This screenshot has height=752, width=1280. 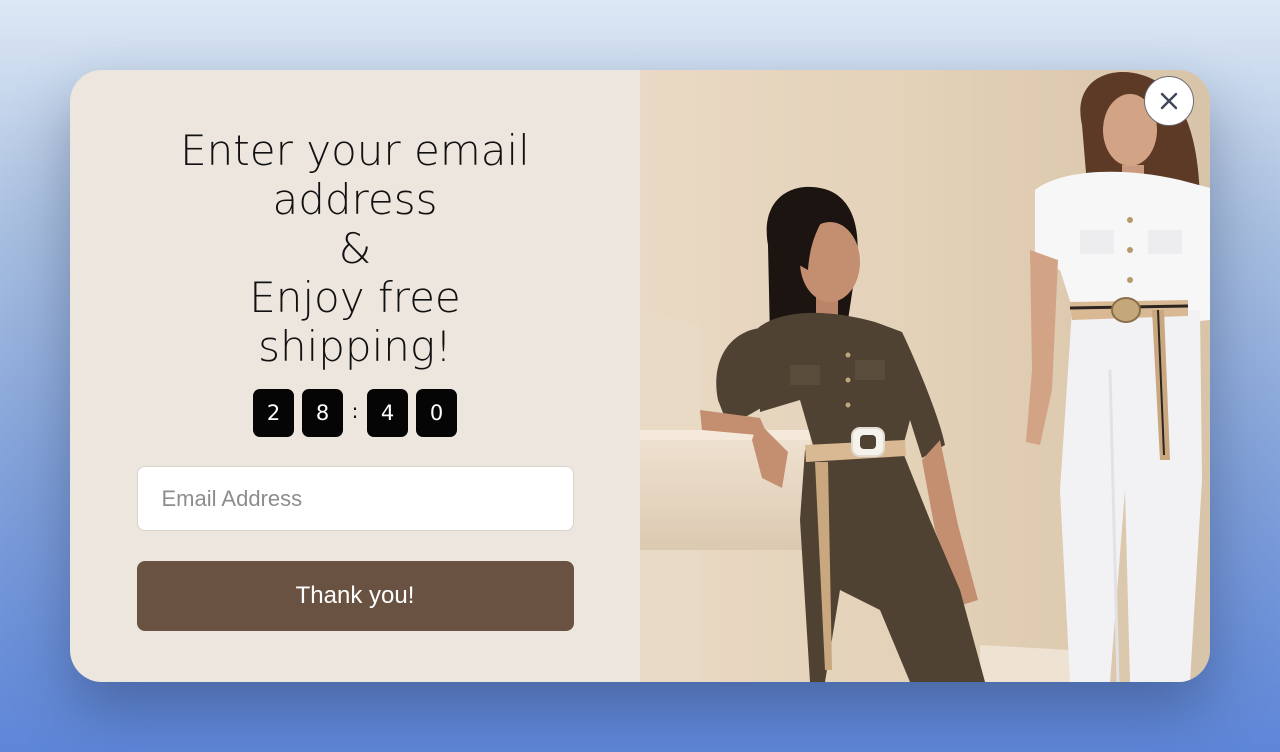 What do you see at coordinates (355, 150) in the screenshot?
I see `headline-line-1: Enter your email` at bounding box center [355, 150].